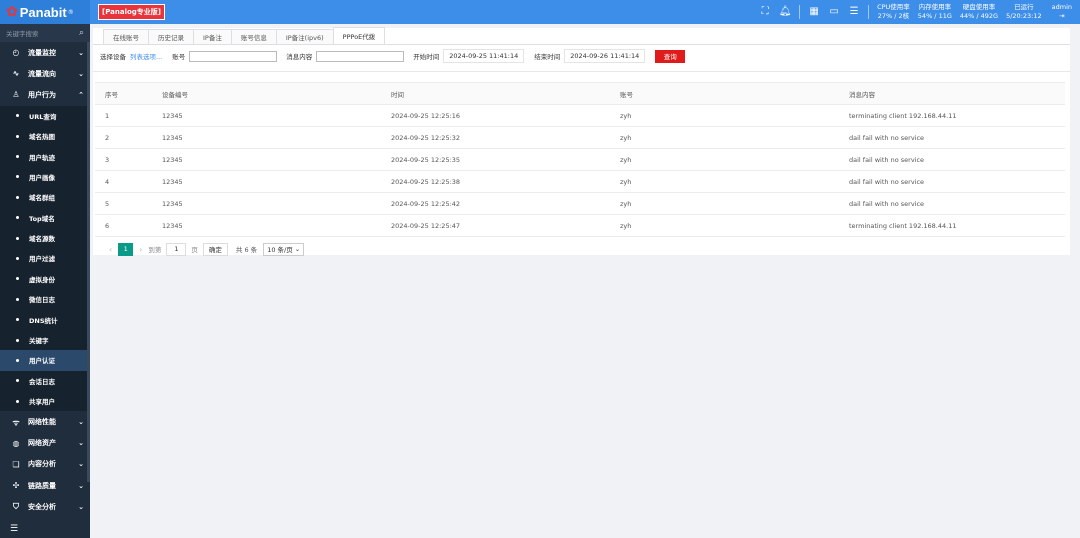 The image size is (1080, 538). I want to click on tab-account-info: 账号信息, so click(253, 36).